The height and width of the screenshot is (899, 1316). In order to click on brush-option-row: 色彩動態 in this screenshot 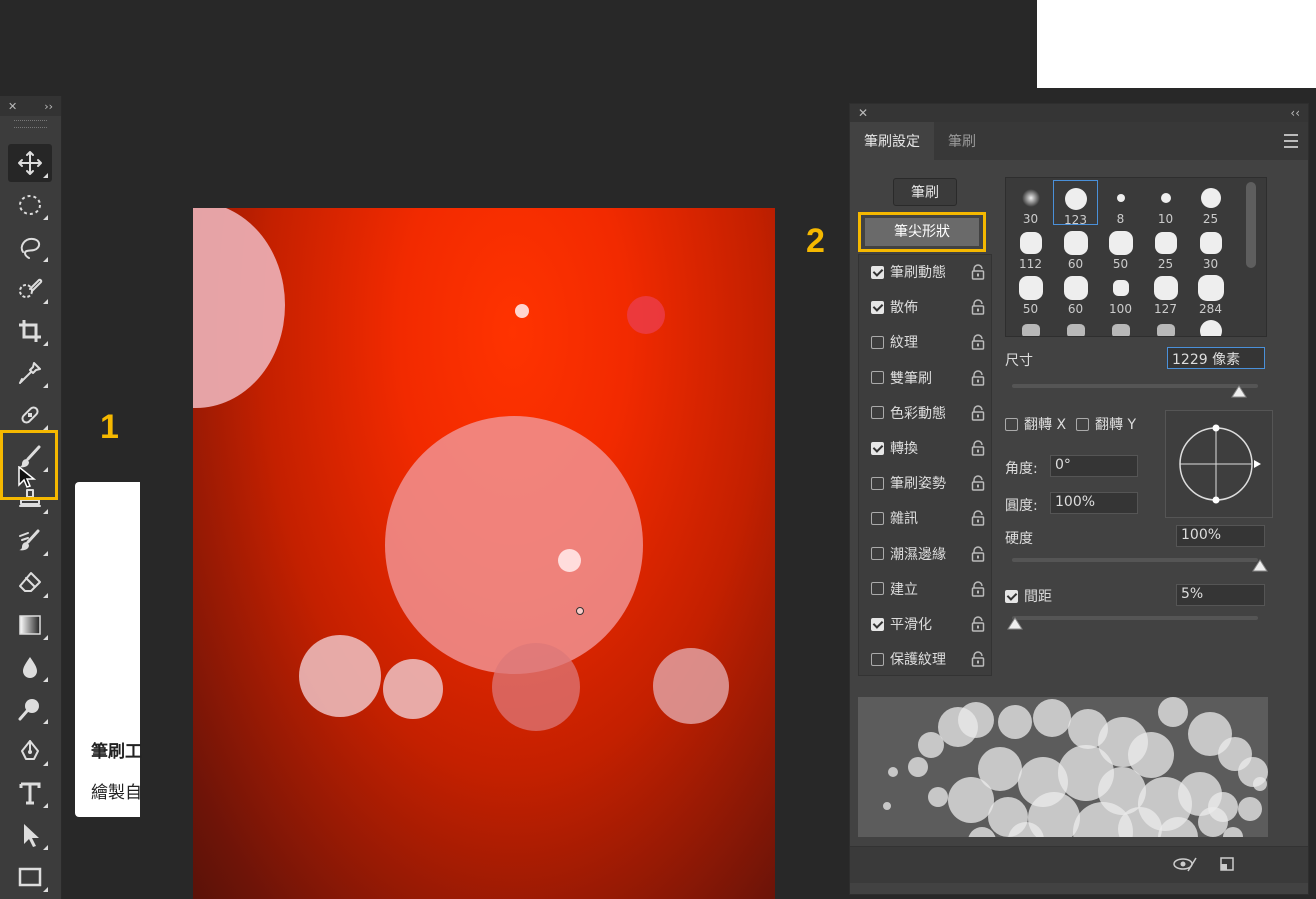, I will do `click(929, 413)`.